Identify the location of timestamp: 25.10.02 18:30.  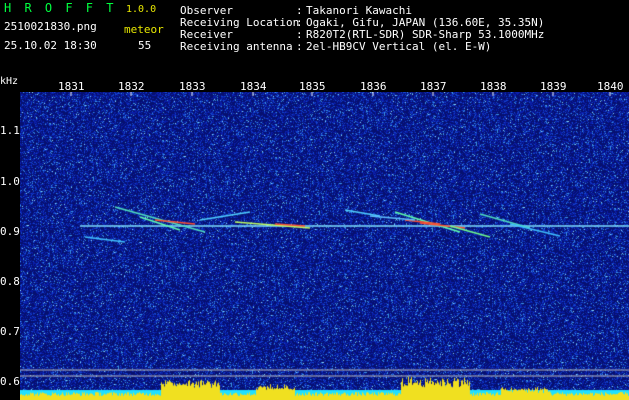
(50, 45).